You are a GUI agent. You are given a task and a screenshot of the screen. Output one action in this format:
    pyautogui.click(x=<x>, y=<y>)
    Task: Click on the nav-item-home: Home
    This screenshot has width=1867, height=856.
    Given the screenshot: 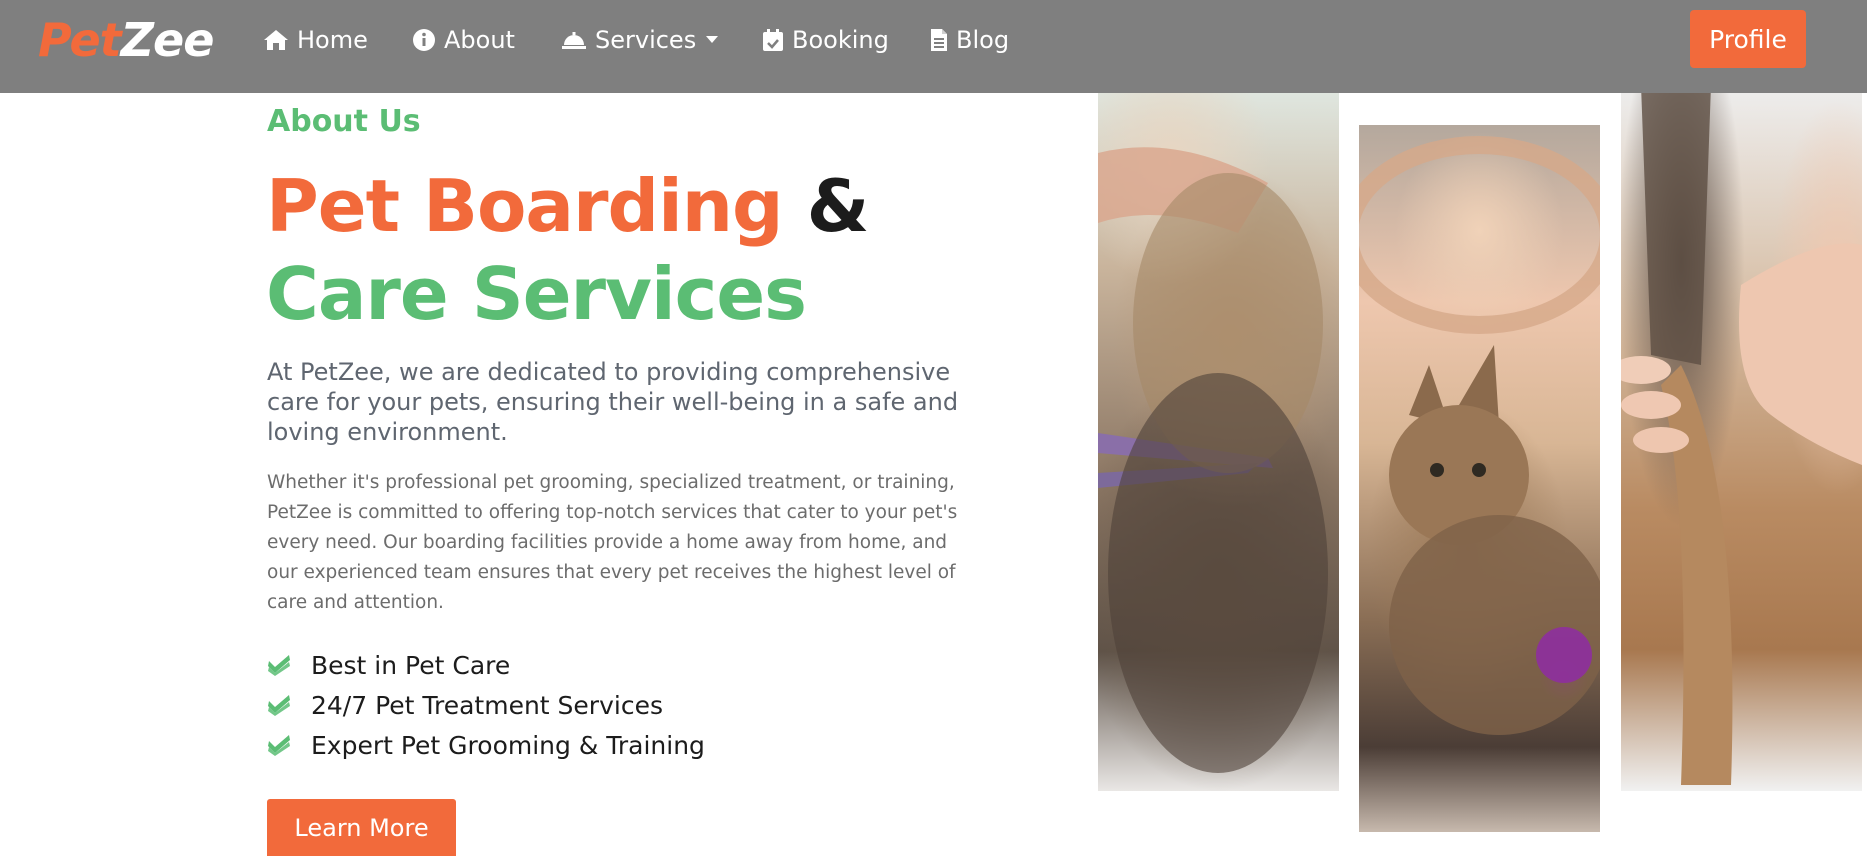 What is the action you would take?
    pyautogui.click(x=315, y=40)
    